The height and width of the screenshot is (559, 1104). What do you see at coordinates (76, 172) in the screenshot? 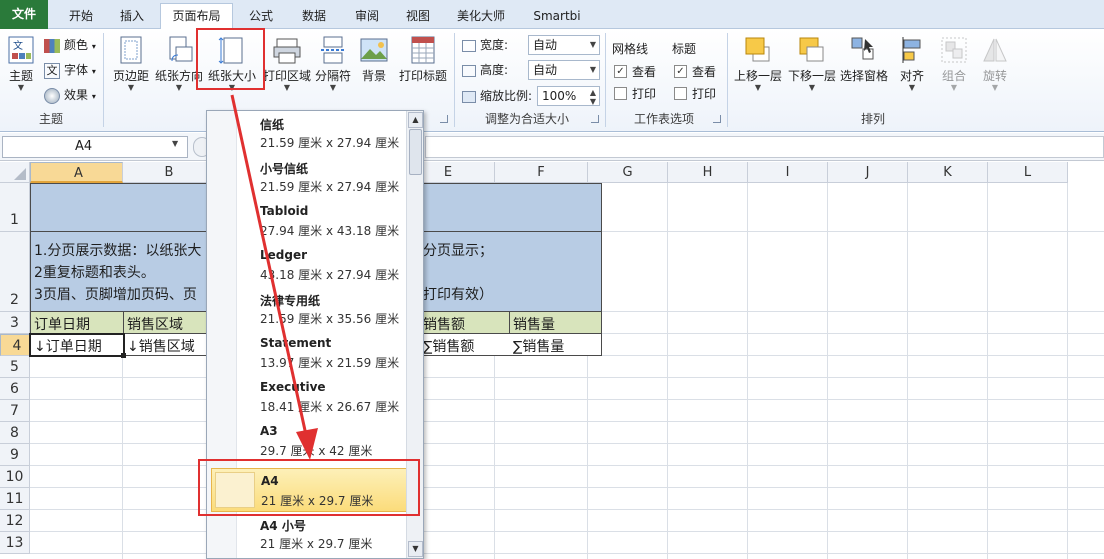
I see `column-header-a: A` at bounding box center [76, 172].